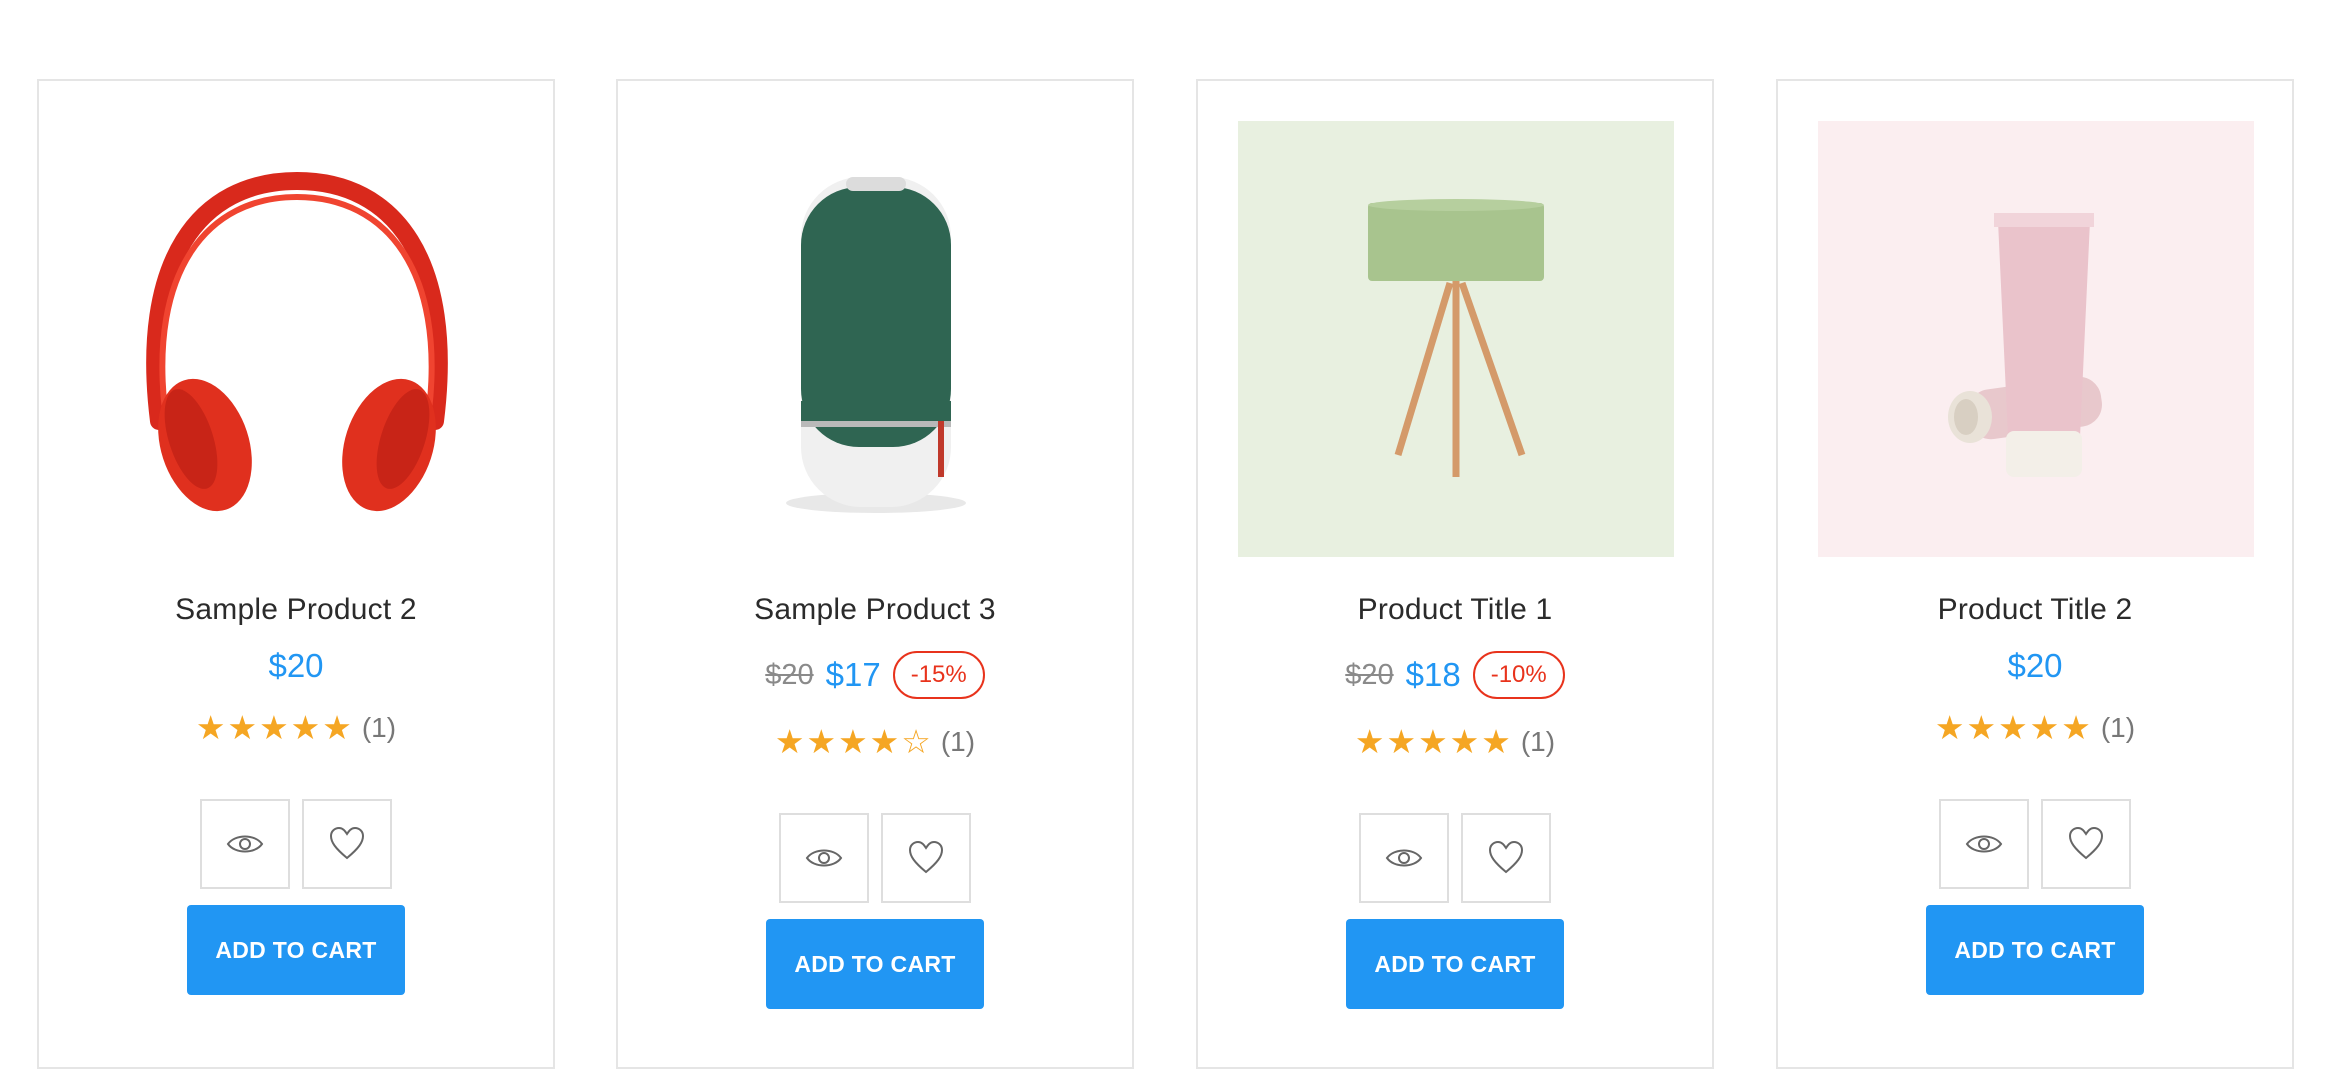 This screenshot has height=1069, width=2350. Describe the element at coordinates (1518, 675) in the screenshot. I see `discount-badge: -10%` at that location.